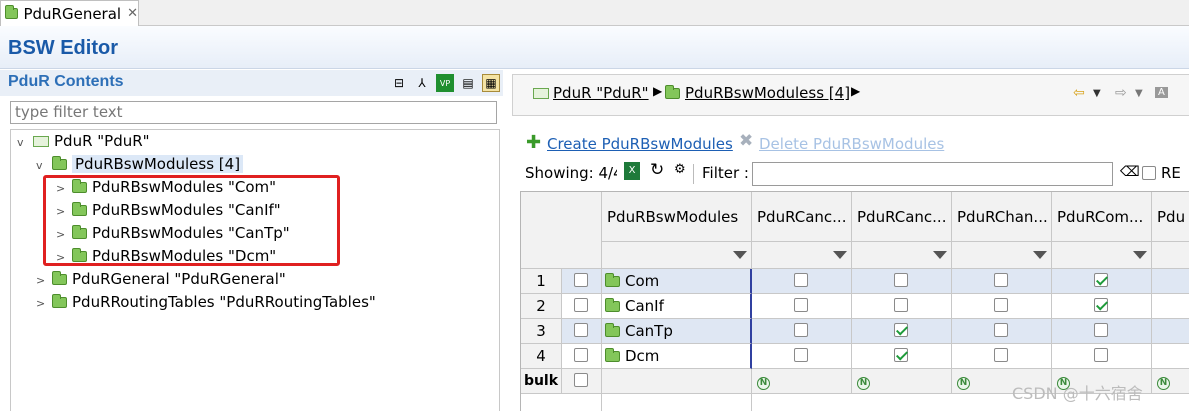  I want to click on excel-icon: X, so click(632, 171).